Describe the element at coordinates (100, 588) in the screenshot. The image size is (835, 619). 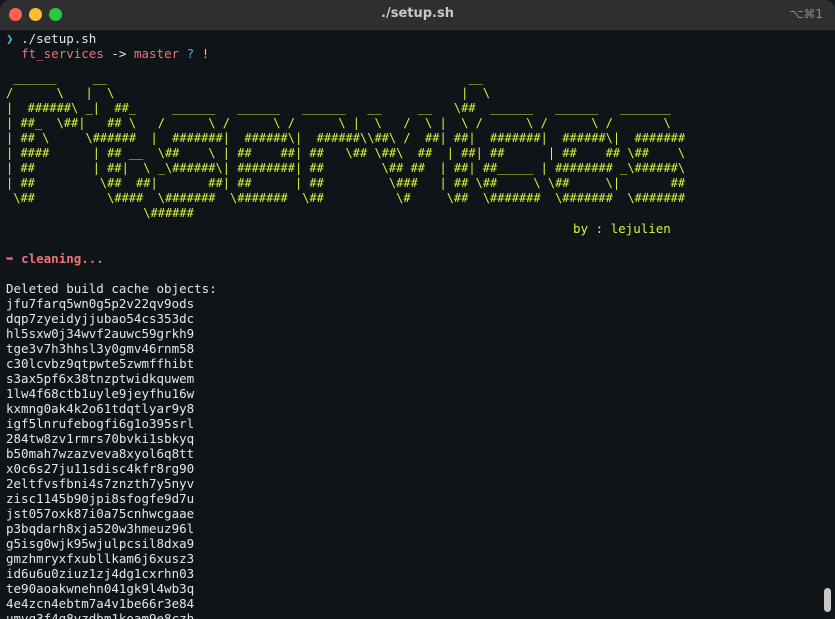
I see `cache-object-id: te90aoakwnehn041gk9l4wb3q` at that location.